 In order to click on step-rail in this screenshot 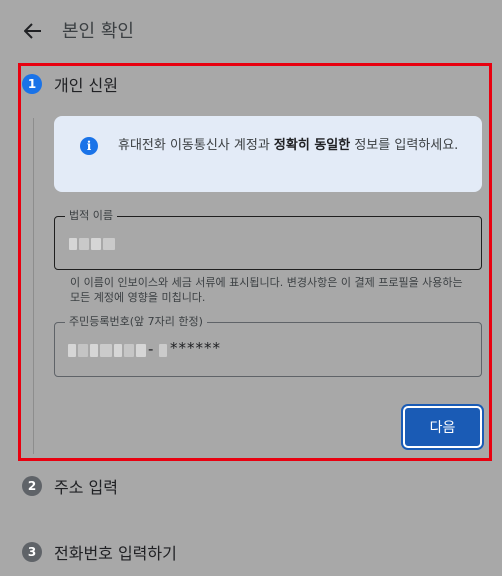, I will do `click(33, 286)`.